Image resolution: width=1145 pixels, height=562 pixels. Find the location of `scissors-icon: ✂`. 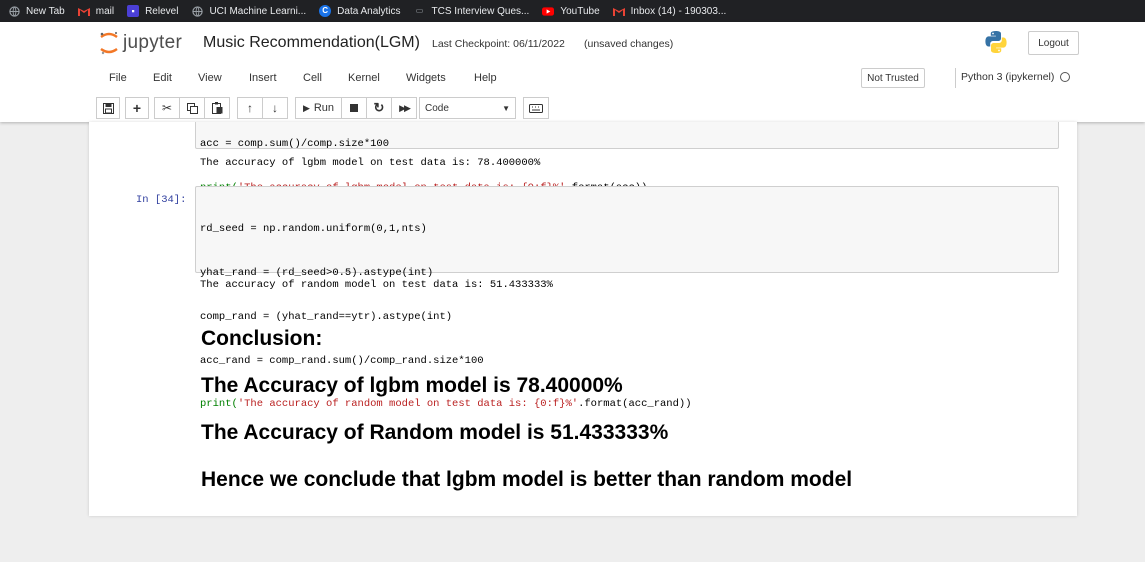

scissors-icon: ✂ is located at coordinates (167, 108).